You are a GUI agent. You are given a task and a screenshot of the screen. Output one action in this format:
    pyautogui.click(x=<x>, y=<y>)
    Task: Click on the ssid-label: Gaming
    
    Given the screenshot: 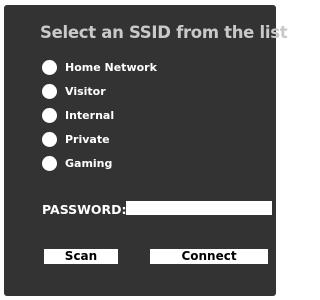 What is the action you would take?
    pyautogui.click(x=89, y=163)
    